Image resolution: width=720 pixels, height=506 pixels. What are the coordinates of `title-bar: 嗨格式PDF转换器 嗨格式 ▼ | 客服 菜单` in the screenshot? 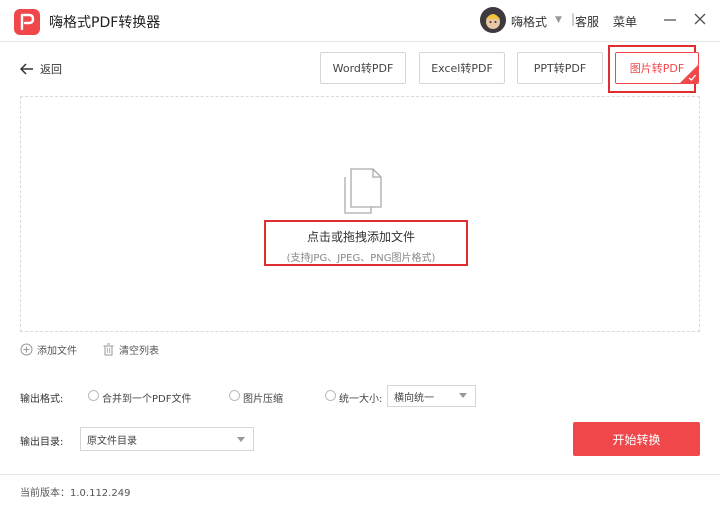 It's located at (360, 21).